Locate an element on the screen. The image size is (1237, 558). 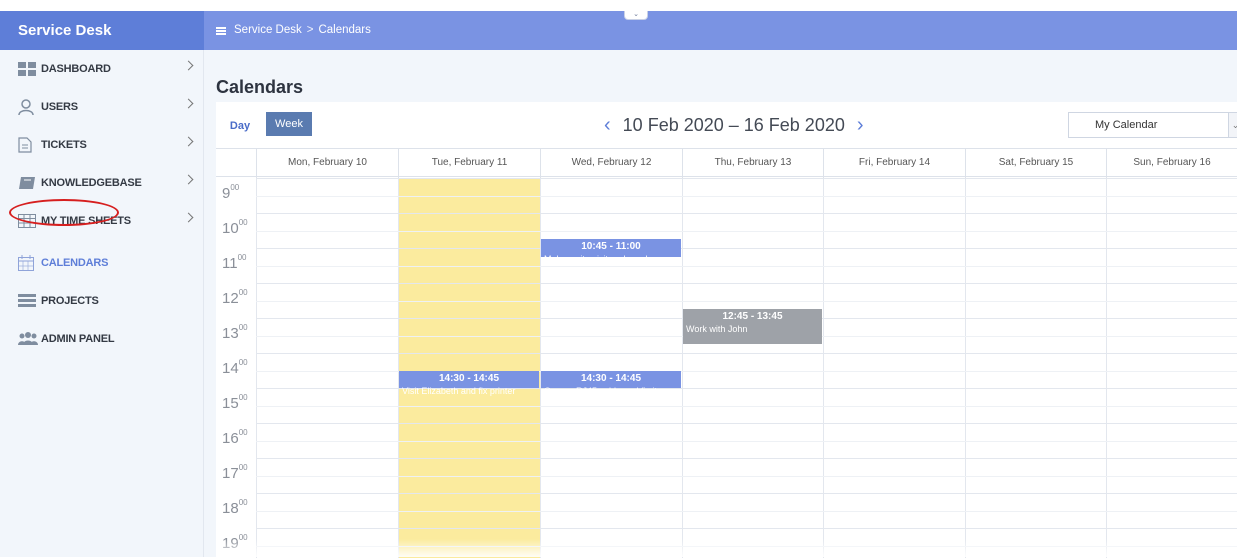
hour-label: 1700 is located at coordinates (235, 472).